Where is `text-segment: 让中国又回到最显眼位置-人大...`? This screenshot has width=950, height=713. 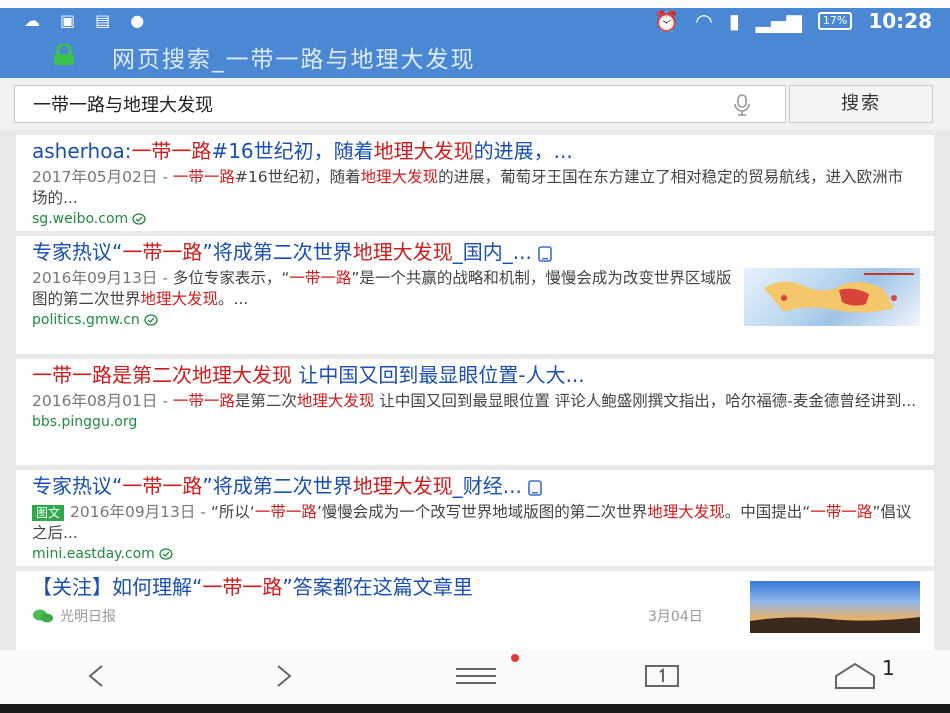 text-segment: 让中国又回到最显眼位置-人大... is located at coordinates (438, 375).